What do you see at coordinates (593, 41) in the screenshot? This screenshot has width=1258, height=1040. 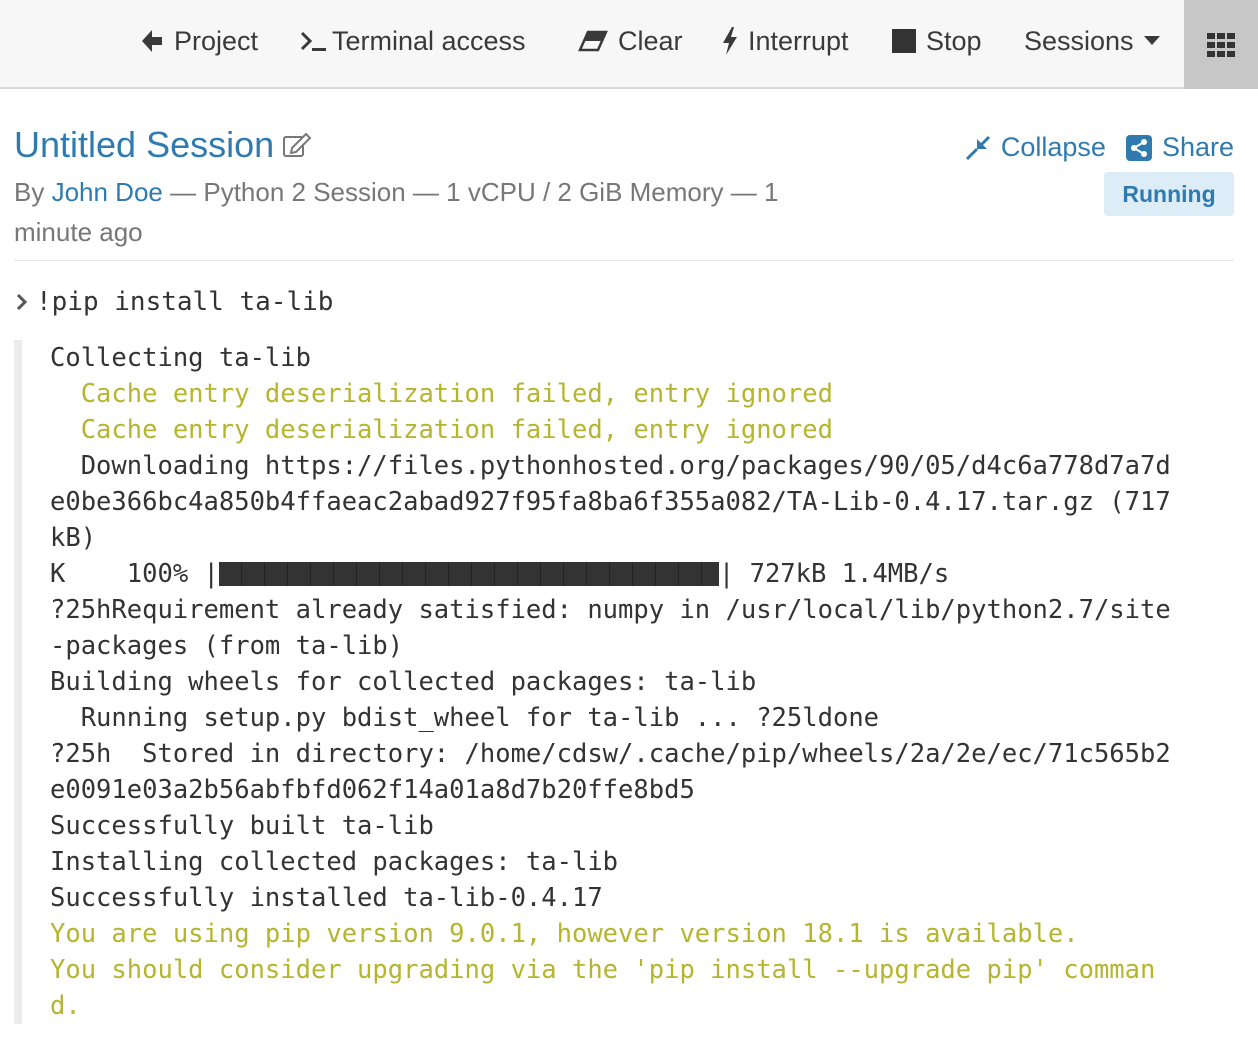 I see `eraser-icon` at bounding box center [593, 41].